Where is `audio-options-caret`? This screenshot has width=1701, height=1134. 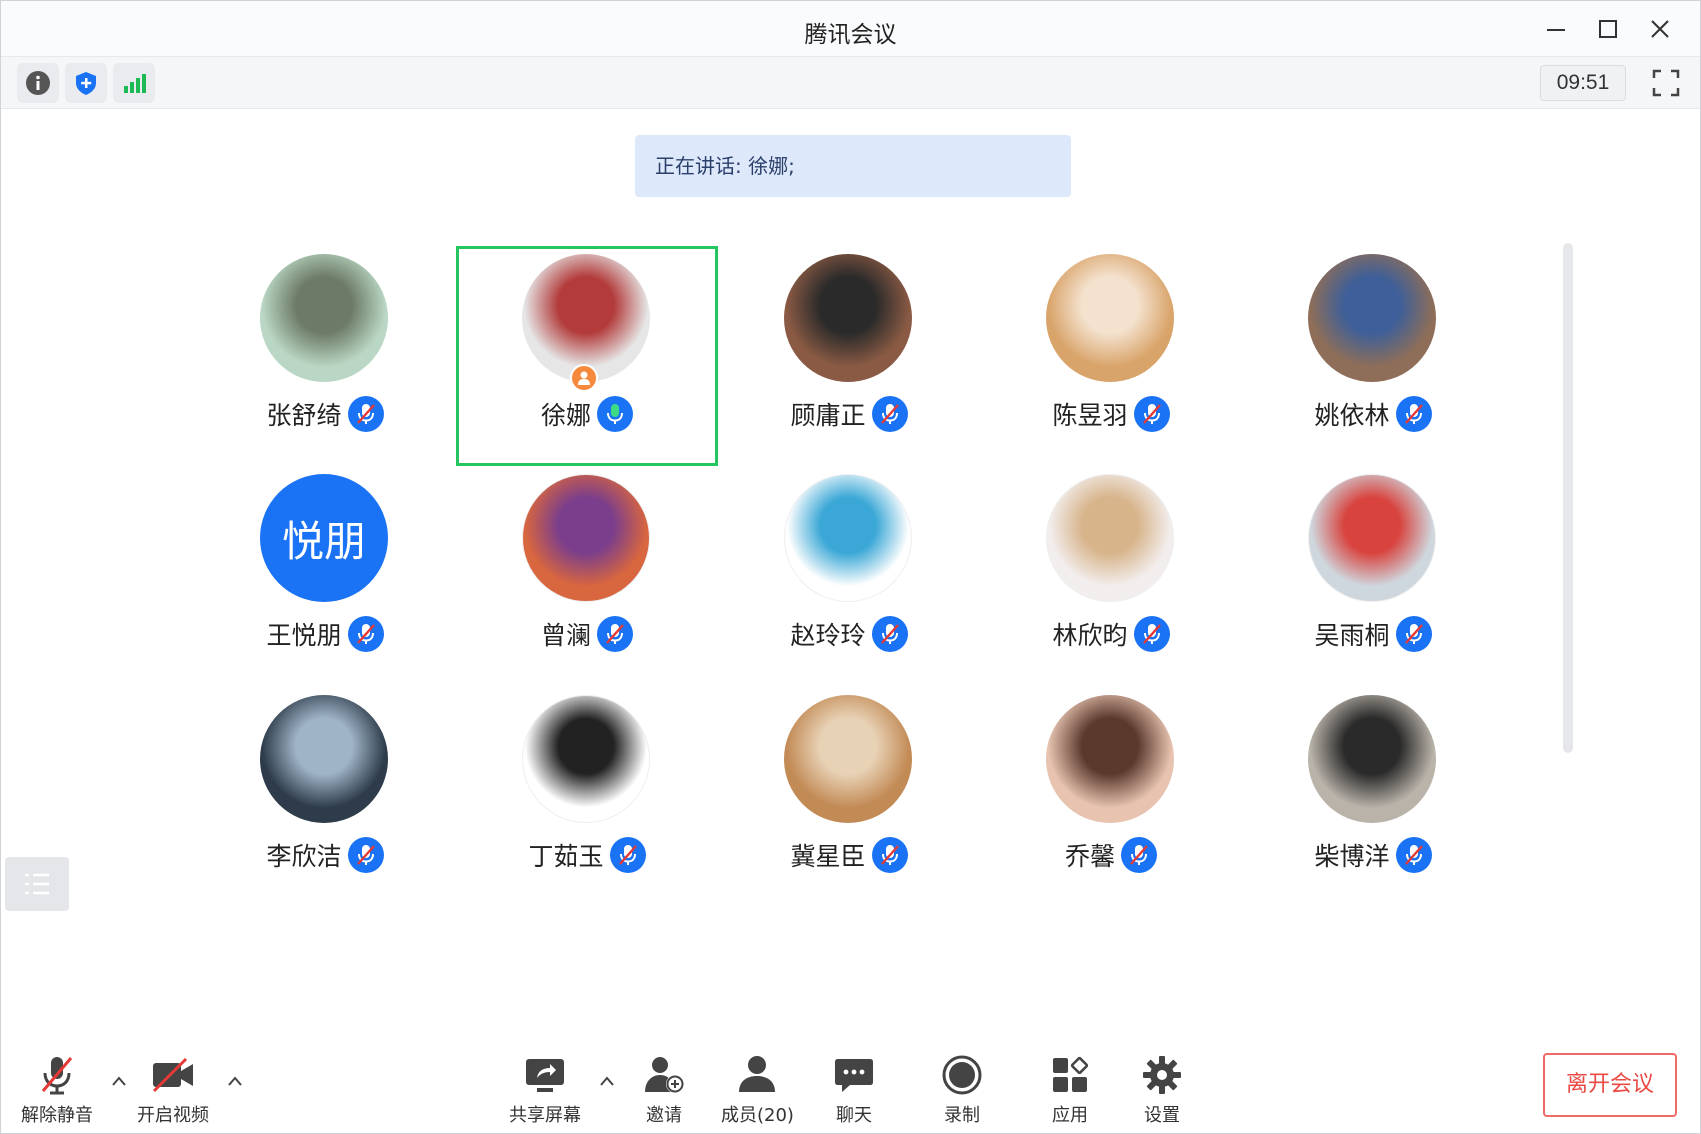
audio-options-caret is located at coordinates (119, 1081).